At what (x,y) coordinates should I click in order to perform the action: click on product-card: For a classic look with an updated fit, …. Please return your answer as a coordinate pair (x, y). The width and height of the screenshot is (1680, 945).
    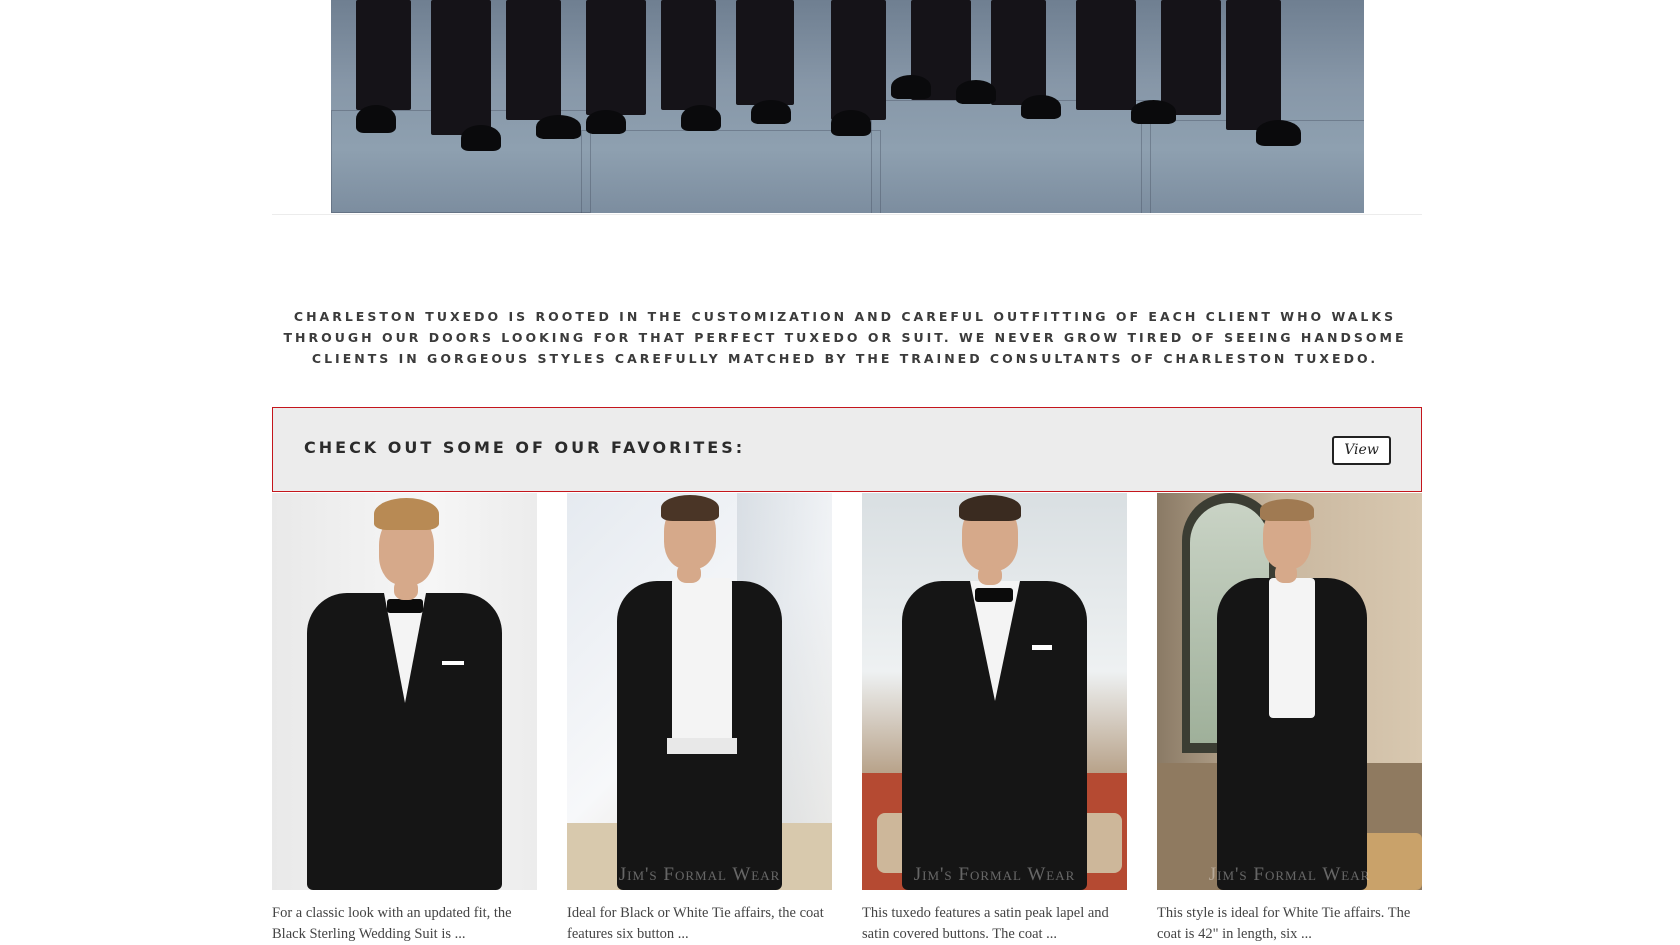
    Looking at the image, I should click on (404, 719).